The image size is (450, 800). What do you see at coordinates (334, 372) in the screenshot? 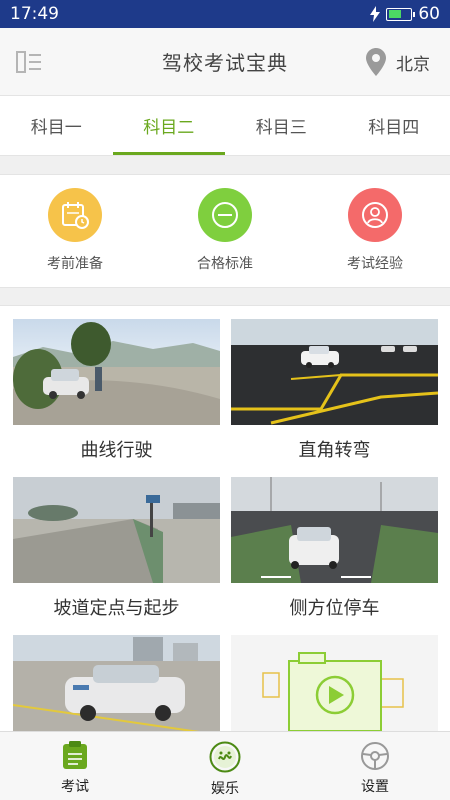
I see `car-right-angle-turn-photo` at bounding box center [334, 372].